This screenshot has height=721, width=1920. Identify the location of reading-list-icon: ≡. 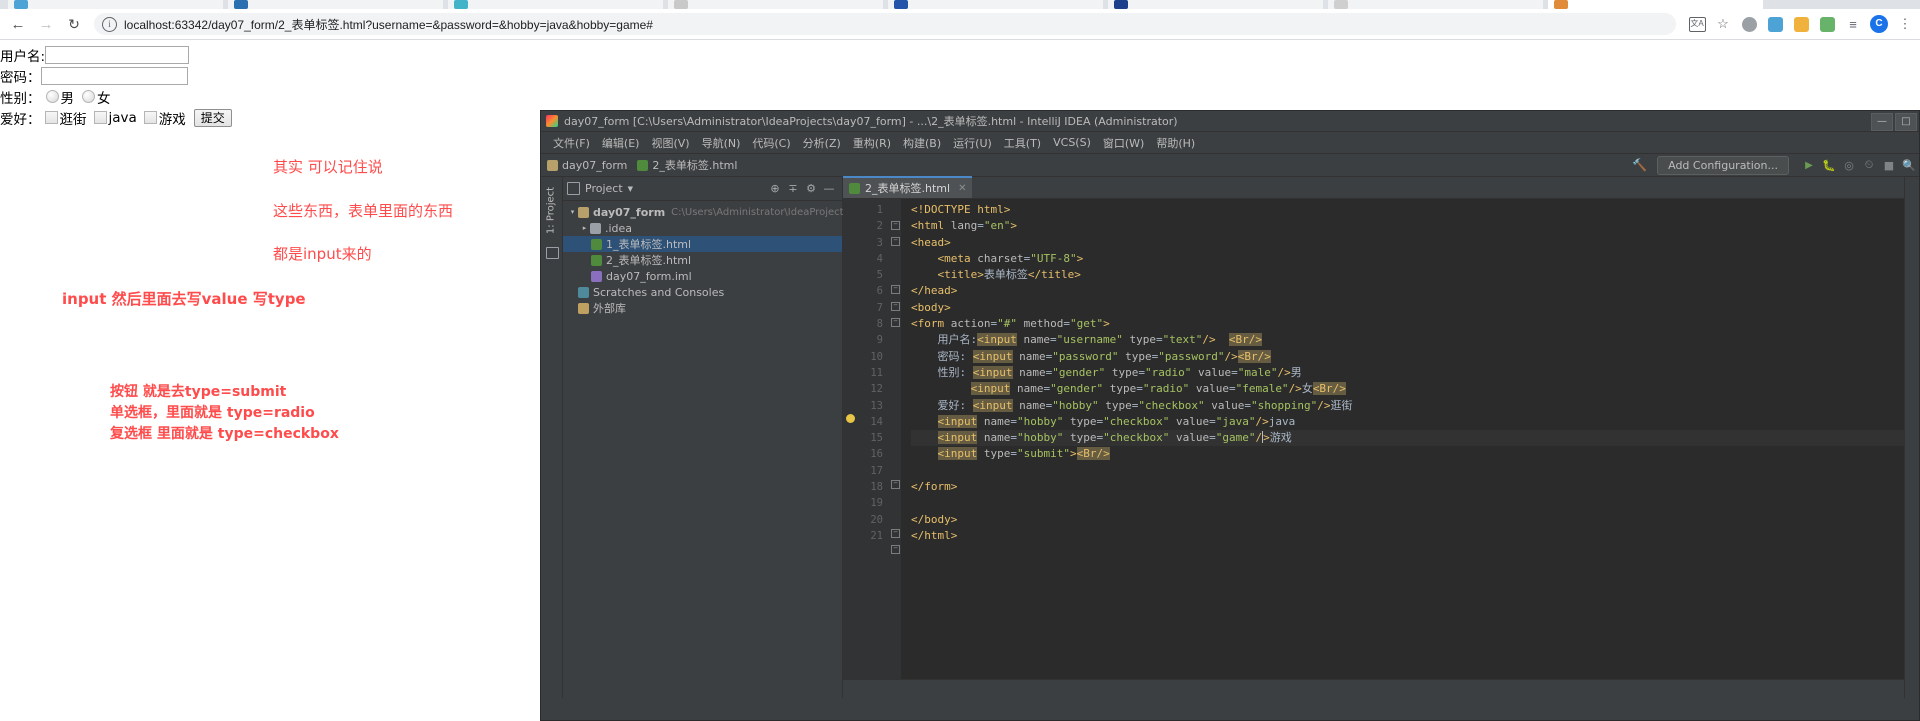
(1853, 24).